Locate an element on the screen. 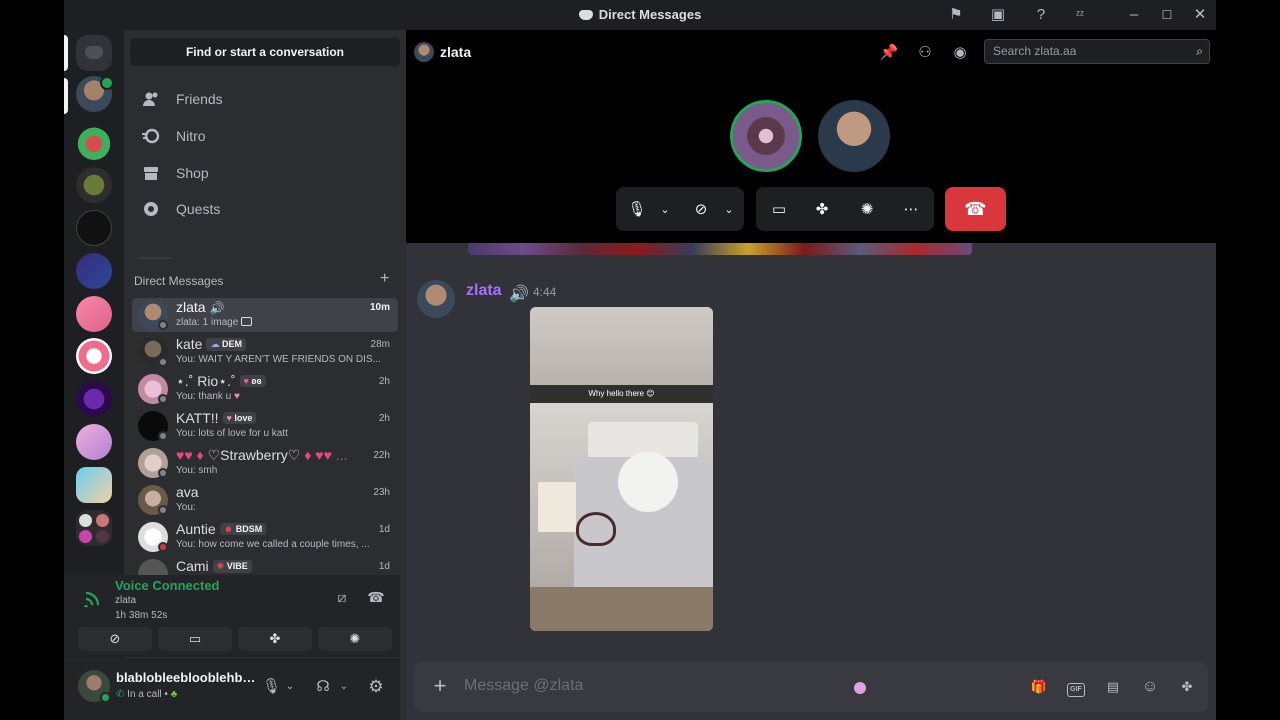 The width and height of the screenshot is (1280, 720). server-icon-anime is located at coordinates (94, 442).